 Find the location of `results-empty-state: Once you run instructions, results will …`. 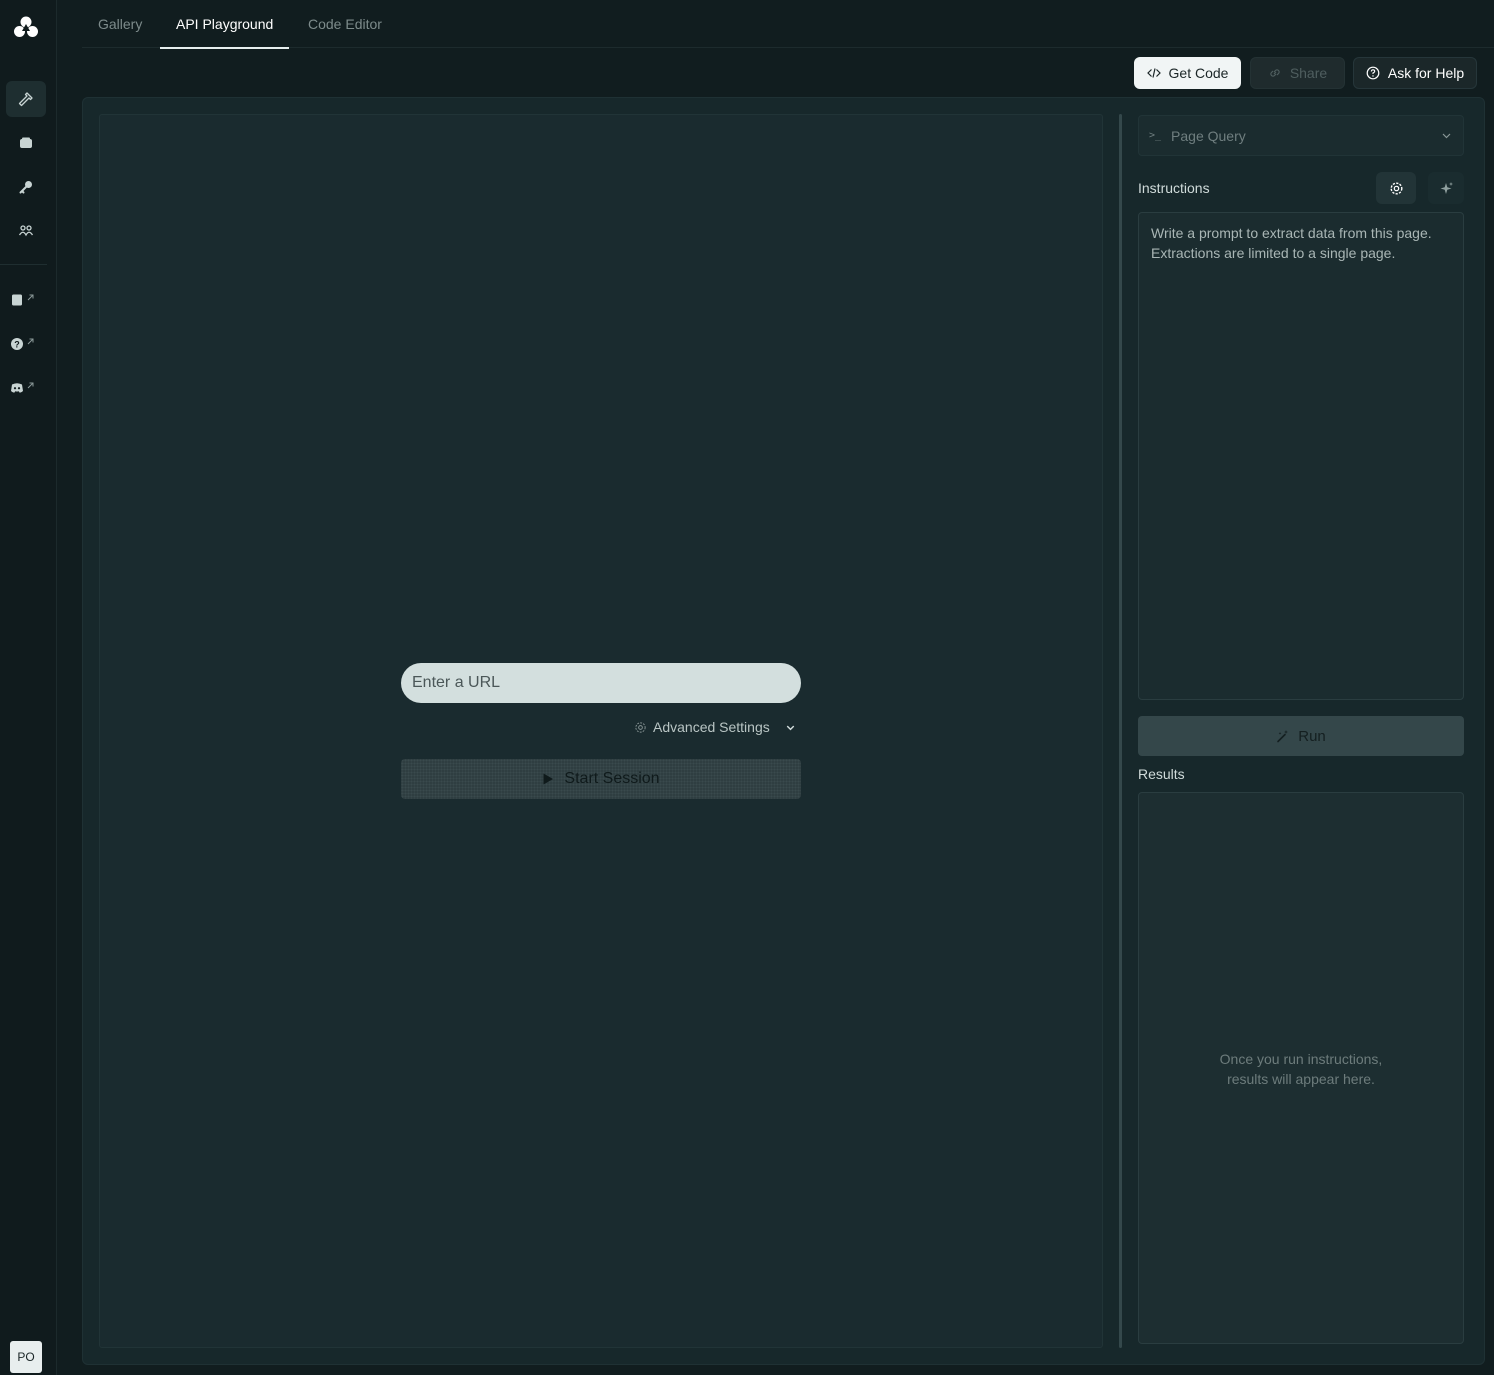

results-empty-state: Once you run instructions, results will … is located at coordinates (1301, 1069).